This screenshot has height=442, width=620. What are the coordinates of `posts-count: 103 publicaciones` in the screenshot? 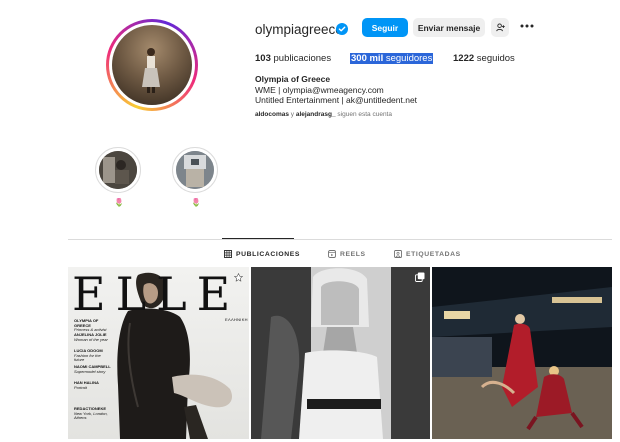 It's located at (293, 58).